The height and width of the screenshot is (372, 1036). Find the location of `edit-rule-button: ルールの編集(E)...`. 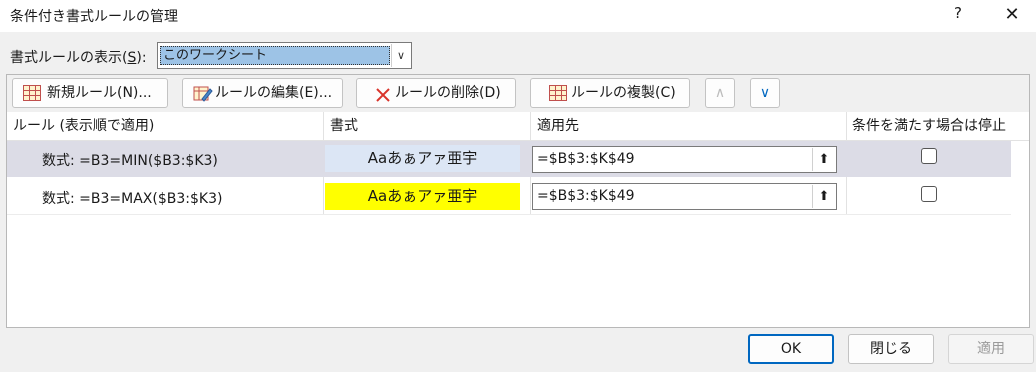

edit-rule-button: ルールの編集(E)... is located at coordinates (262, 93).